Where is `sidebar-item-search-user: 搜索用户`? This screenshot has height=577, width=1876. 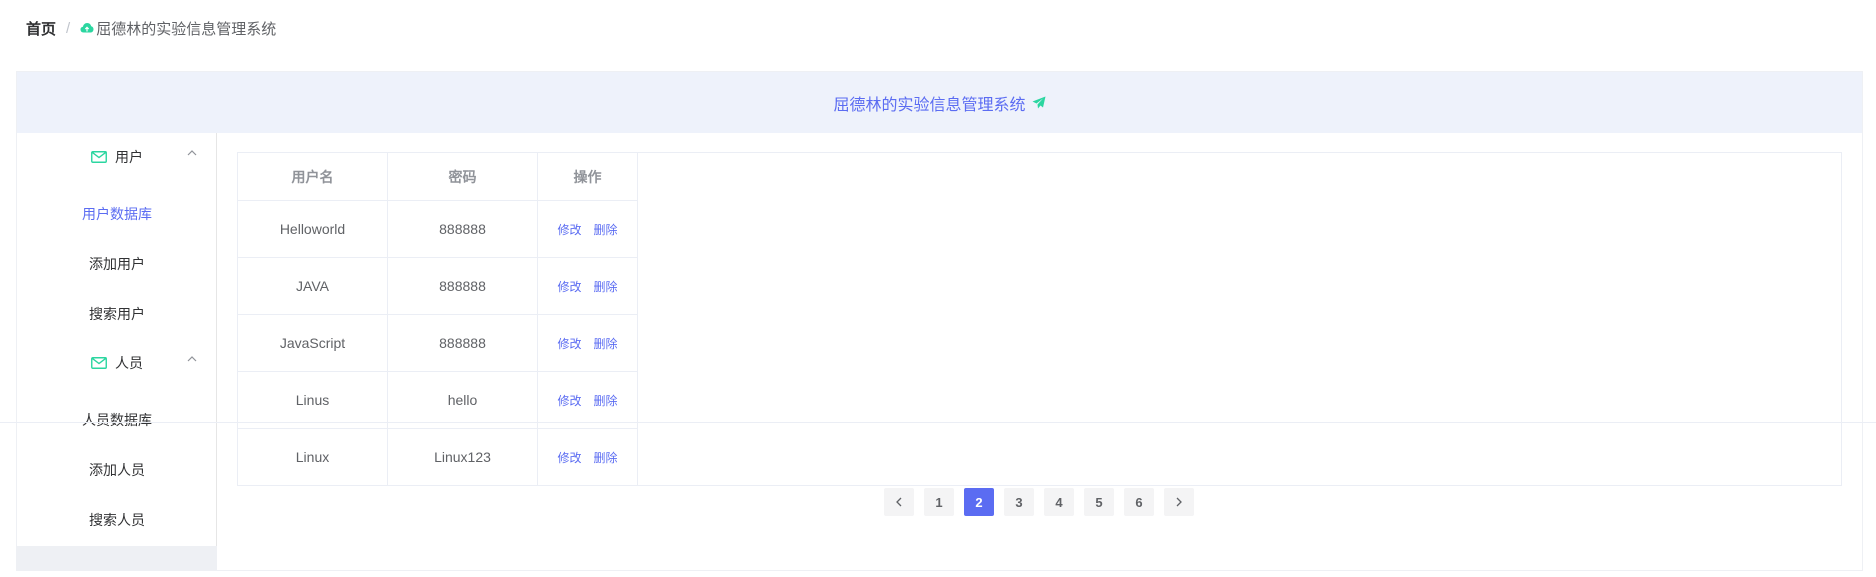 sidebar-item-search-user: 搜索用户 is located at coordinates (117, 314).